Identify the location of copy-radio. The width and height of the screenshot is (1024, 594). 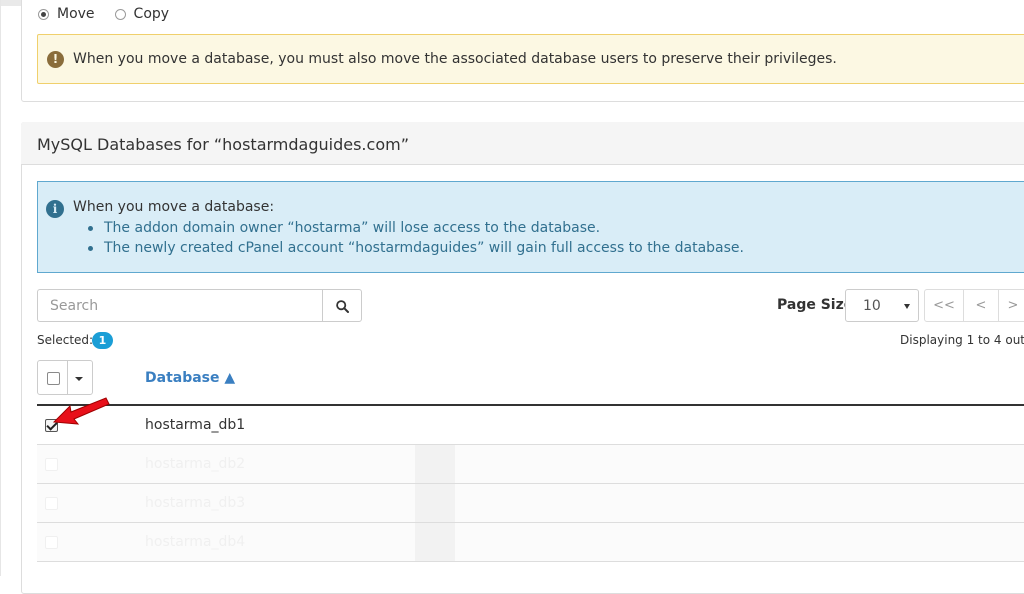
(120, 14).